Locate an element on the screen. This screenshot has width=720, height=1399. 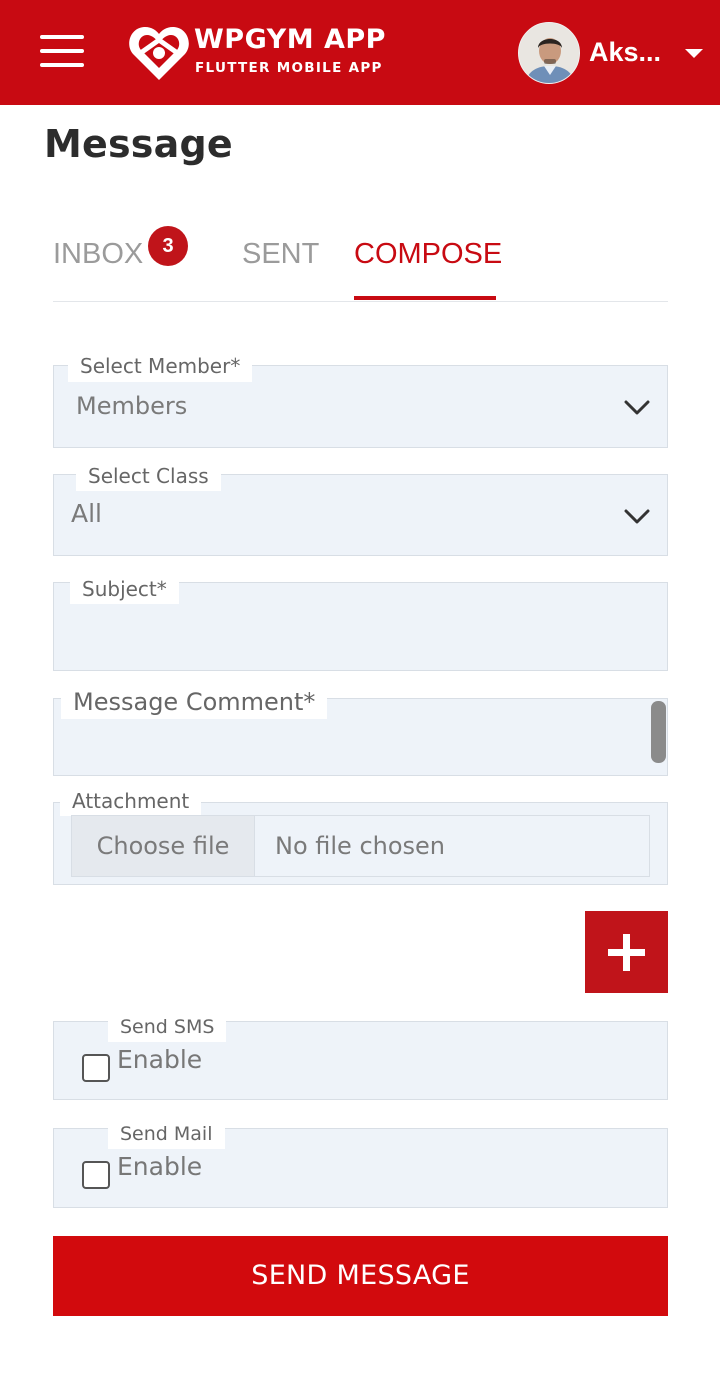
send-sms-enable-label: Enable is located at coordinates (159, 1059).